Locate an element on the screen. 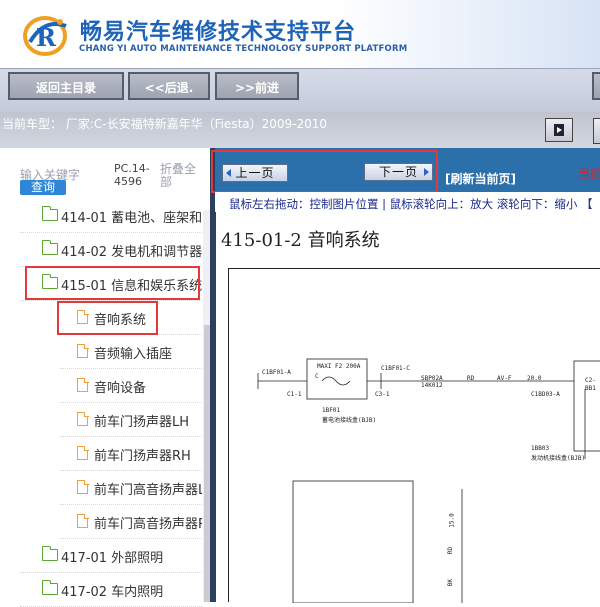  diagram-label: C is located at coordinates (317, 376).